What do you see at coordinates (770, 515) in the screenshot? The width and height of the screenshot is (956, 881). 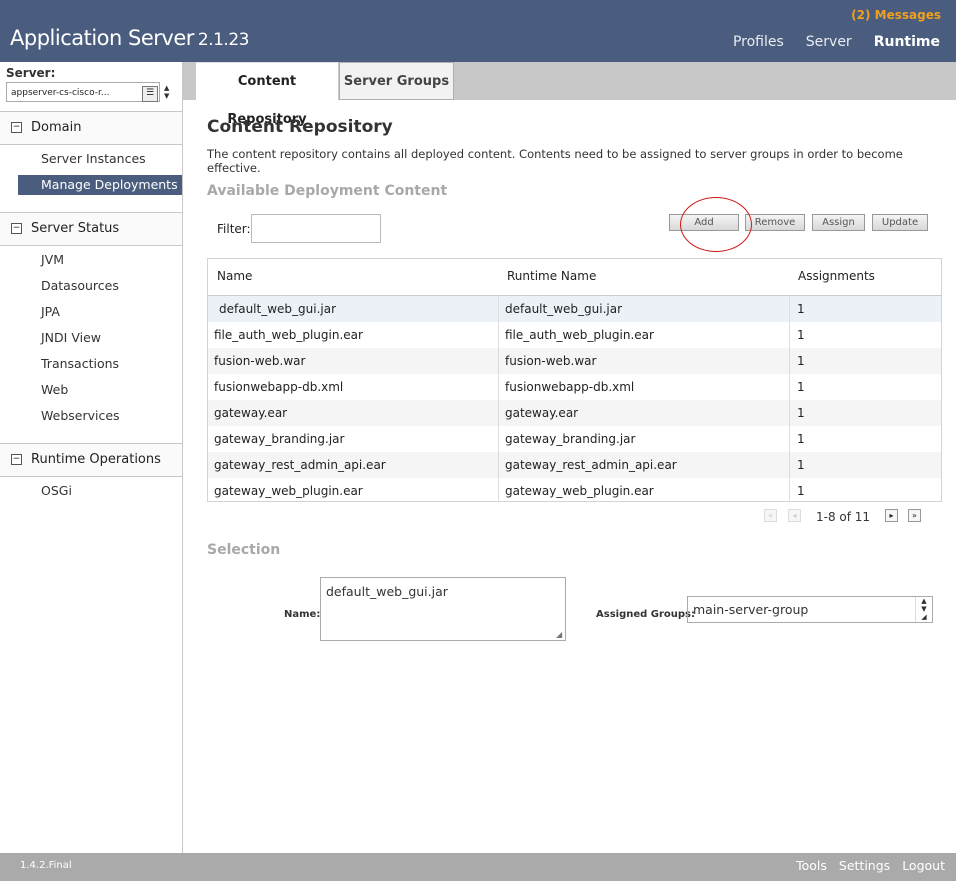 I see `first-page-icon: «` at bounding box center [770, 515].